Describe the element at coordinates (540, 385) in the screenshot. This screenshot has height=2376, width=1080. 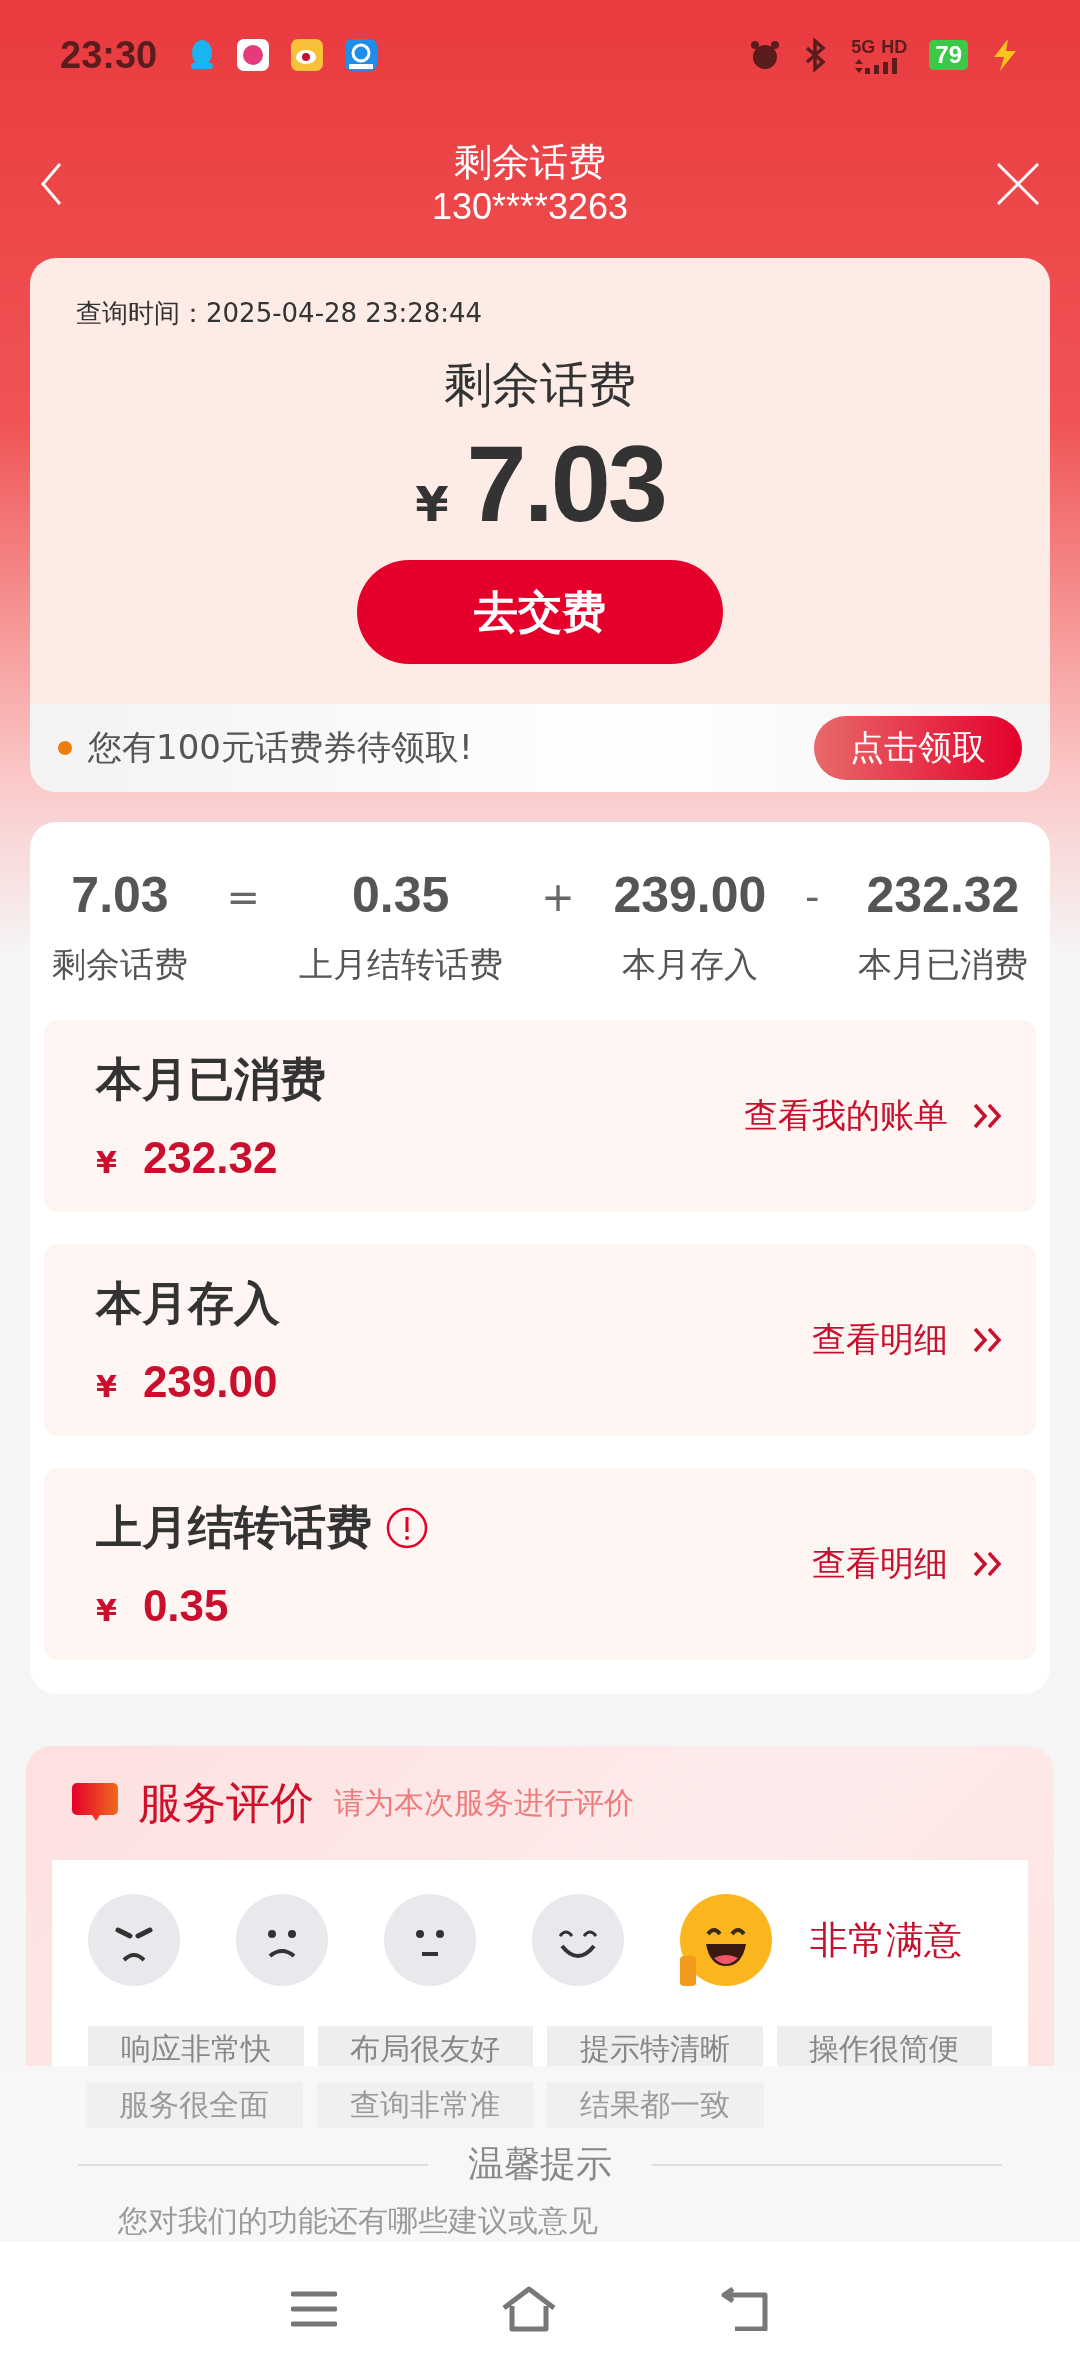
I see `balance-title: 剩余话费` at that location.